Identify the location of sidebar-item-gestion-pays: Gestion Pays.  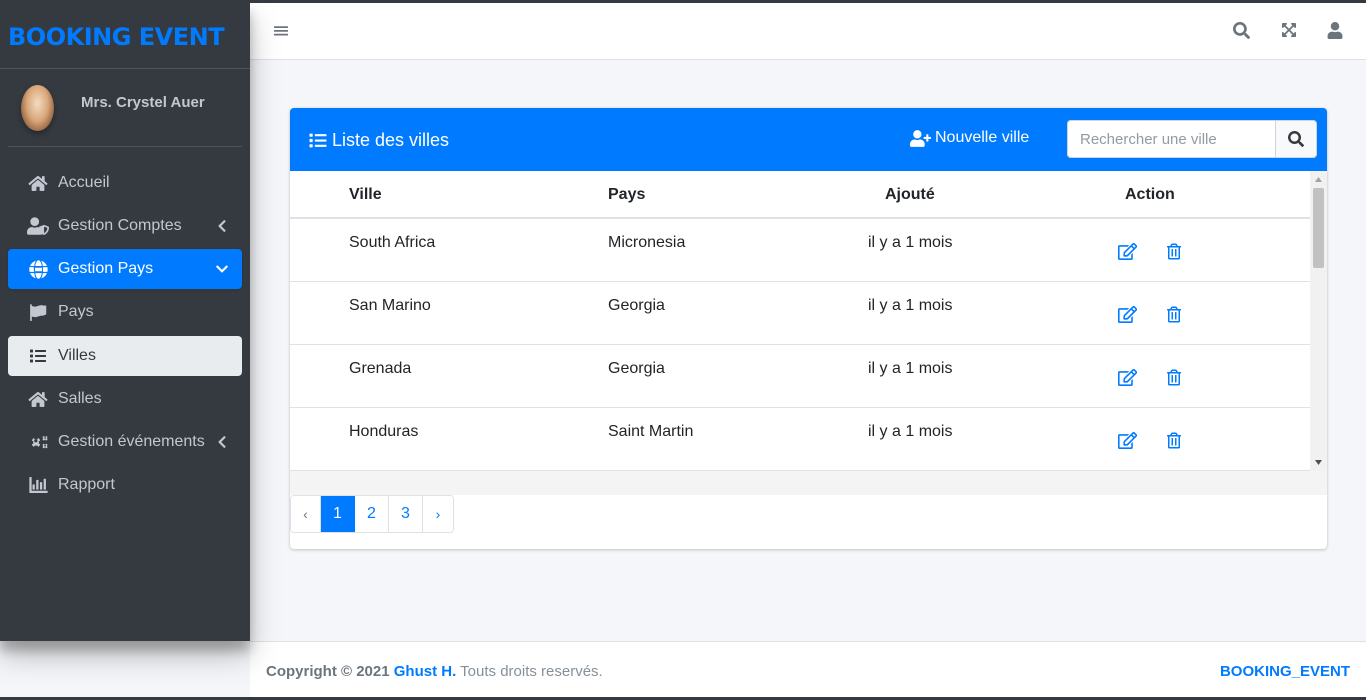
(125, 269).